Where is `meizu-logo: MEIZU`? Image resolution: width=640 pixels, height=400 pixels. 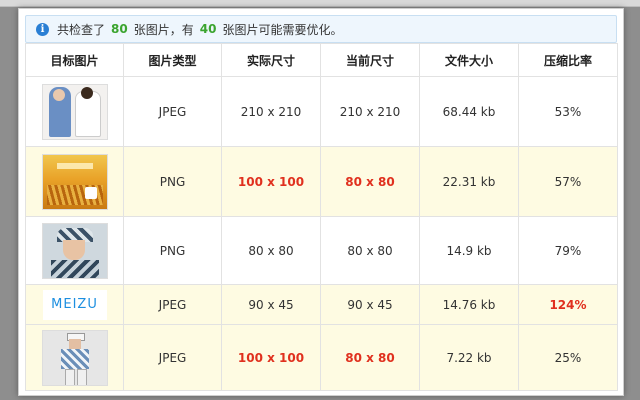
meizu-logo: MEIZU is located at coordinates (74, 304).